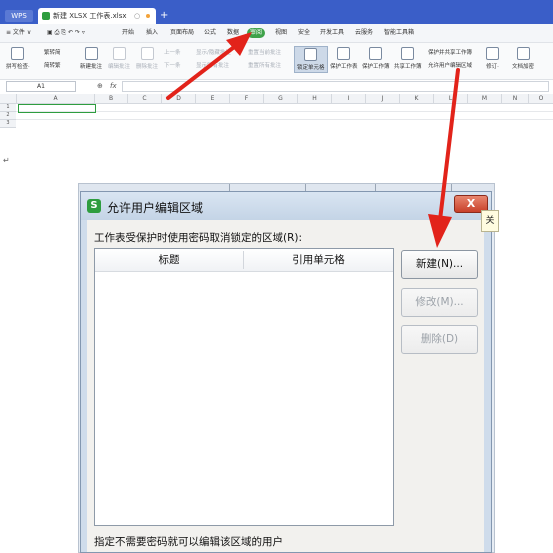  Describe the element at coordinates (515, 99) in the screenshot. I see `column-header: N` at that location.